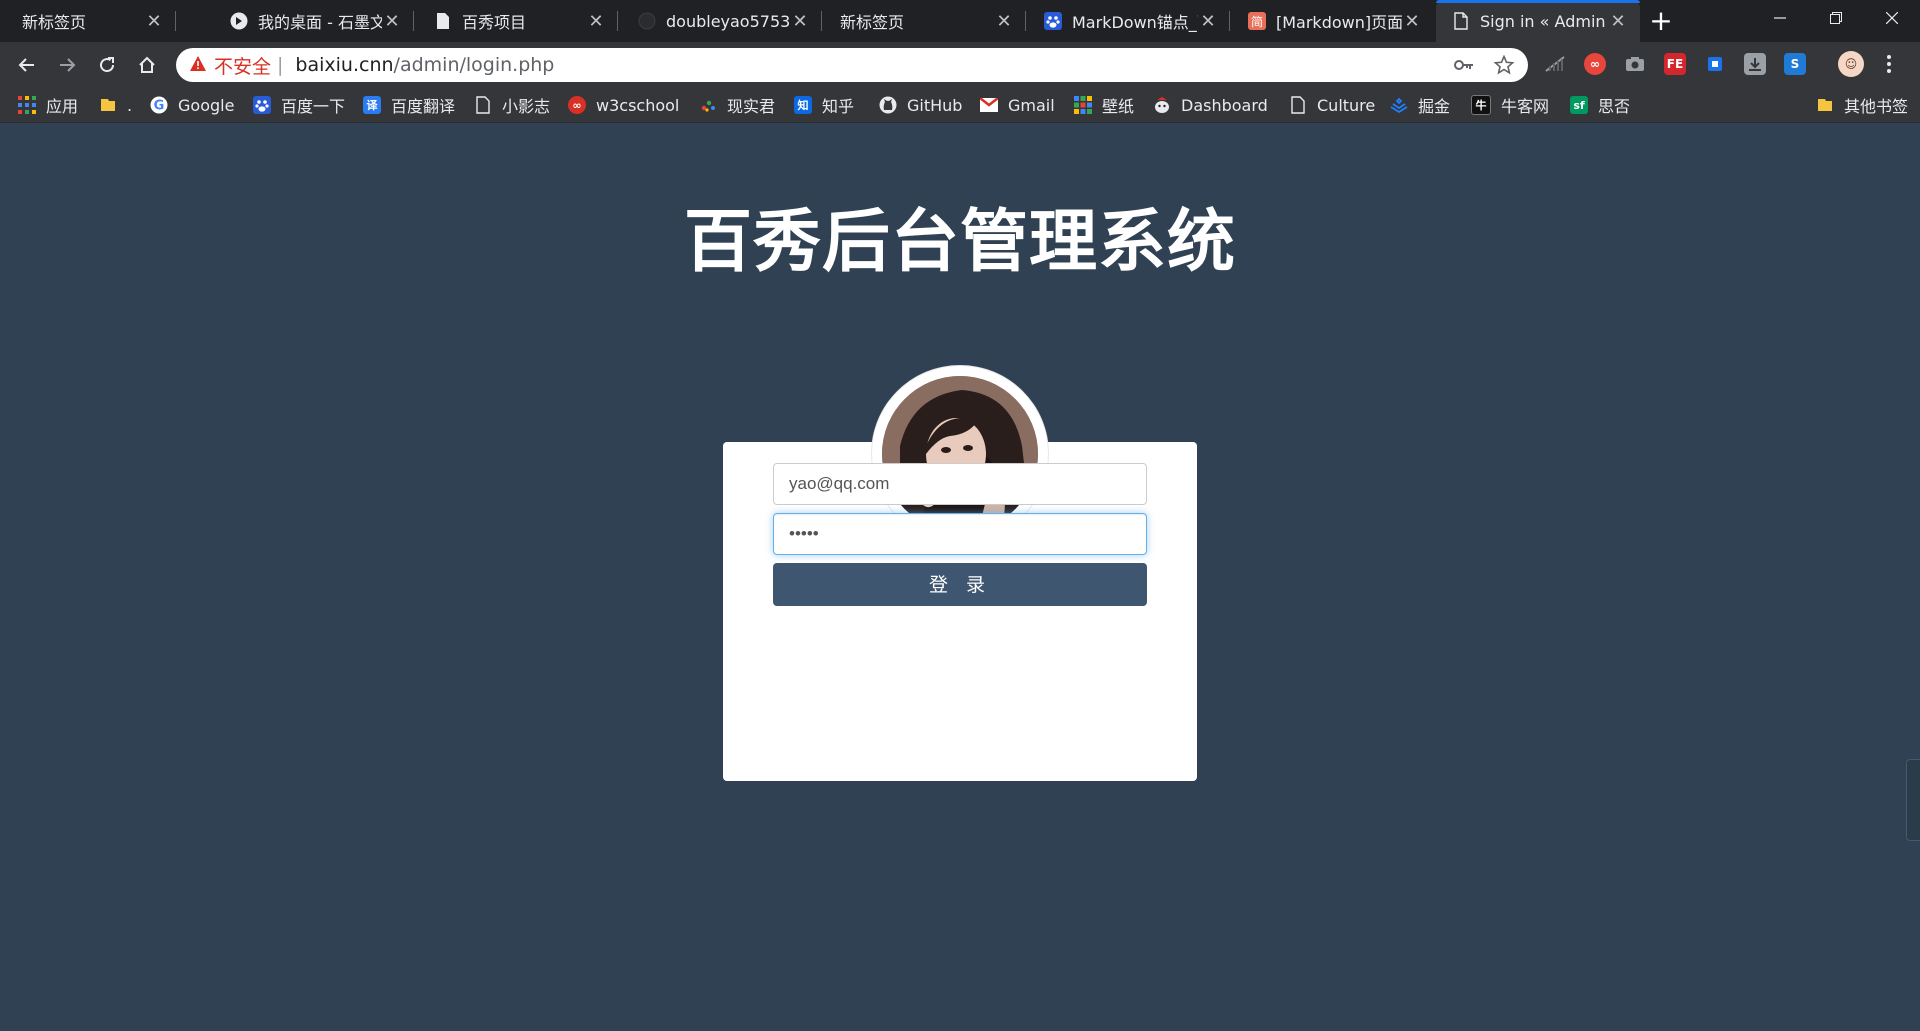 The height and width of the screenshot is (1031, 1920). Describe the element at coordinates (1780, 18) in the screenshot. I see `minimize-icon` at that location.